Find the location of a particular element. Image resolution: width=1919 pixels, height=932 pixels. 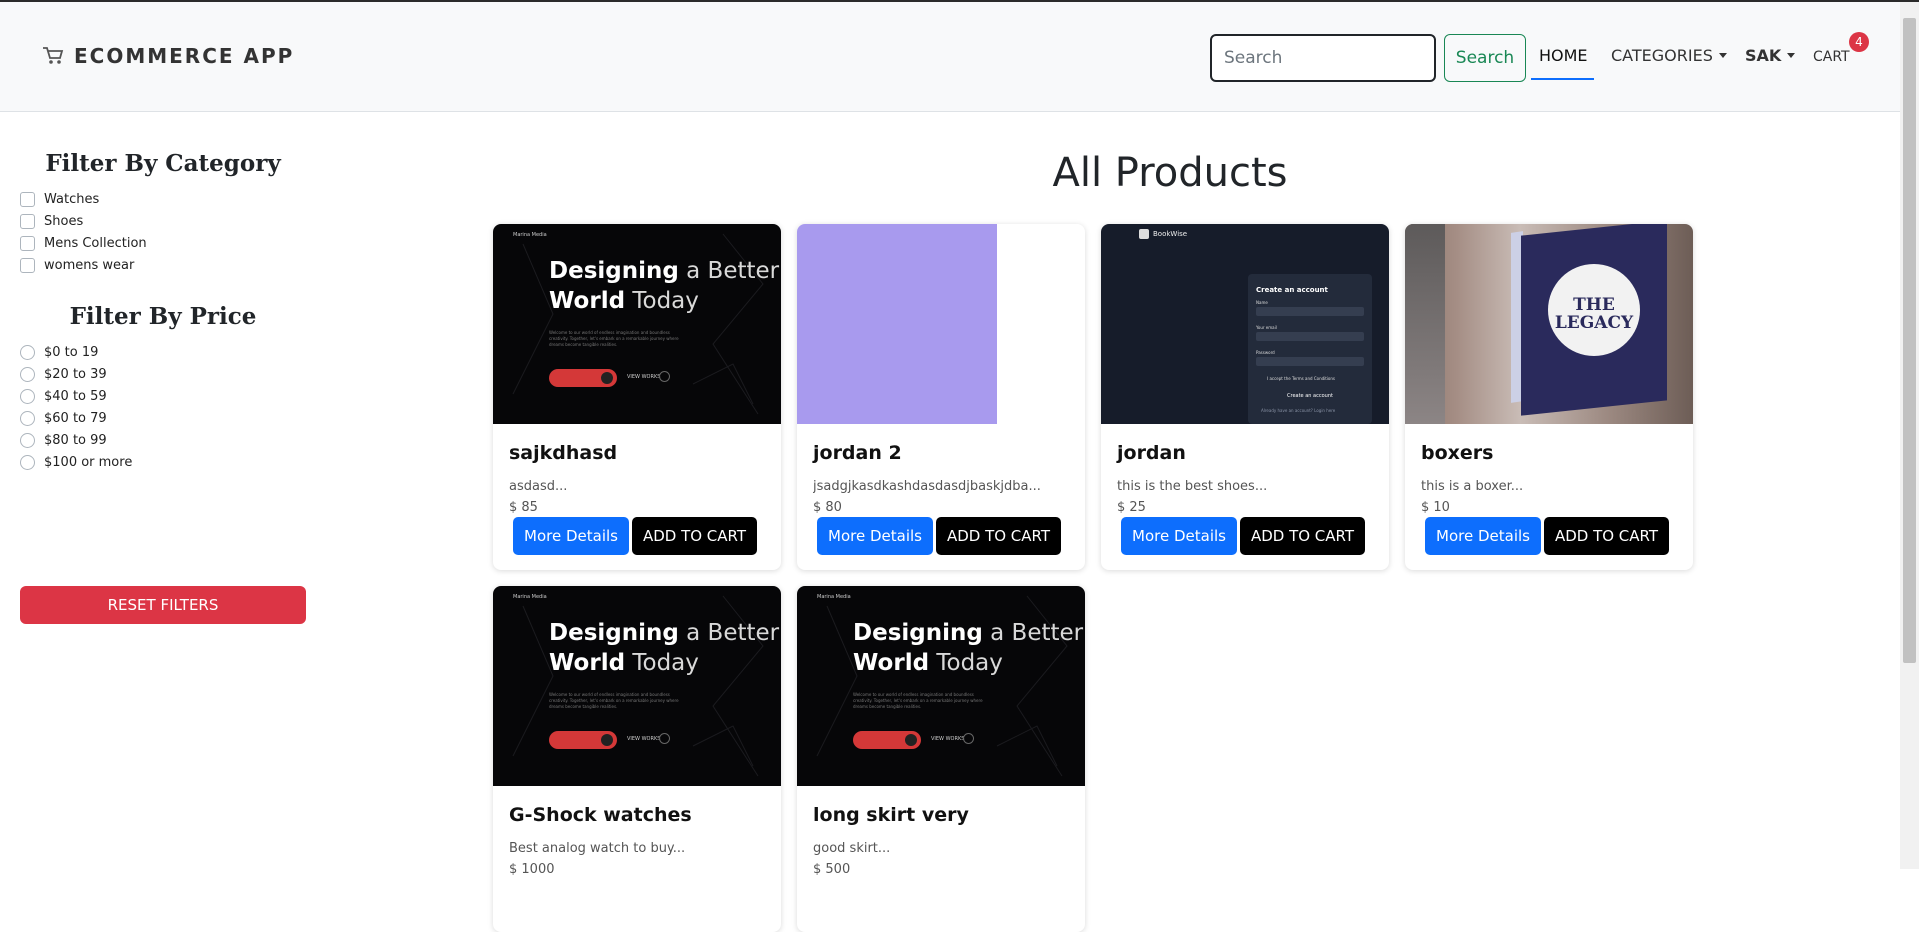

product-name: jordan 2 is located at coordinates (857, 453).